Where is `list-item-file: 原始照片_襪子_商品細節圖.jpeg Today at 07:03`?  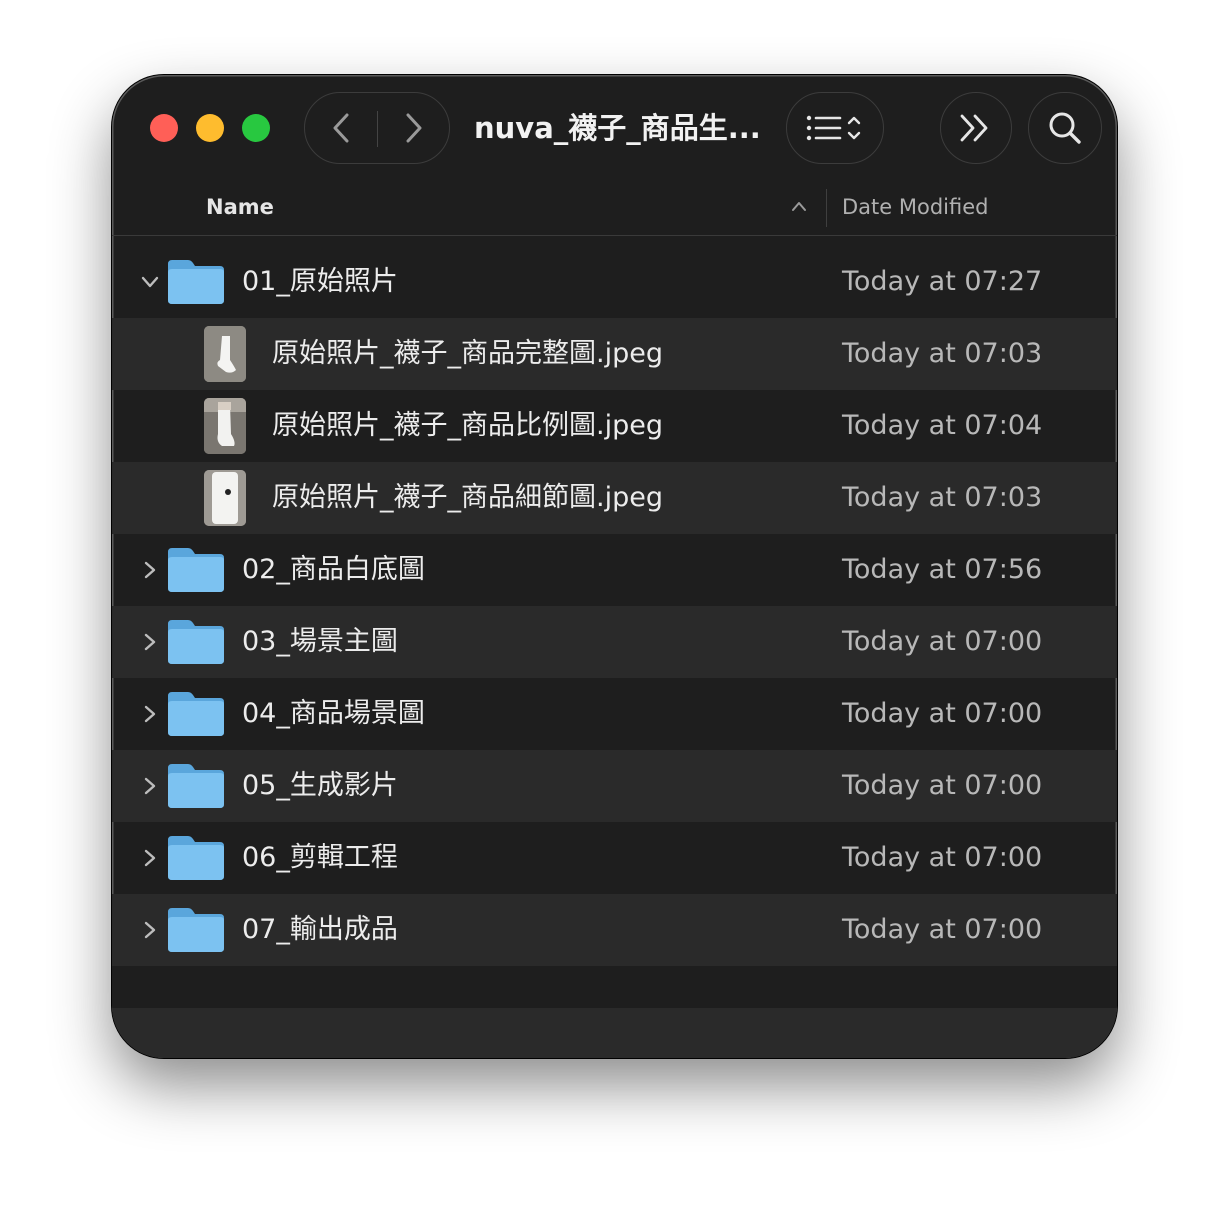 list-item-file: 原始照片_襪子_商品細節圖.jpeg Today at 07:03 is located at coordinates (614, 498).